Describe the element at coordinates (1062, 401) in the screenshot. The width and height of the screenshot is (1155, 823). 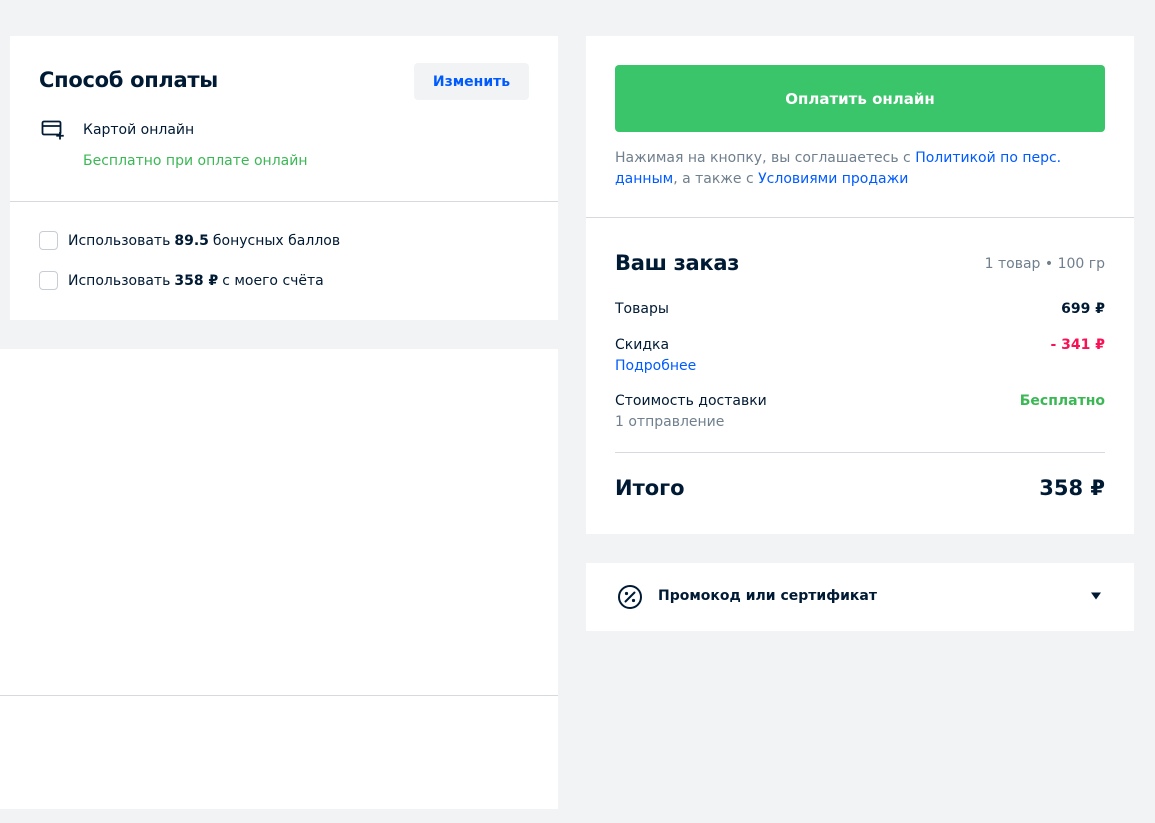
I see `delivery-value: Бесплатно` at that location.